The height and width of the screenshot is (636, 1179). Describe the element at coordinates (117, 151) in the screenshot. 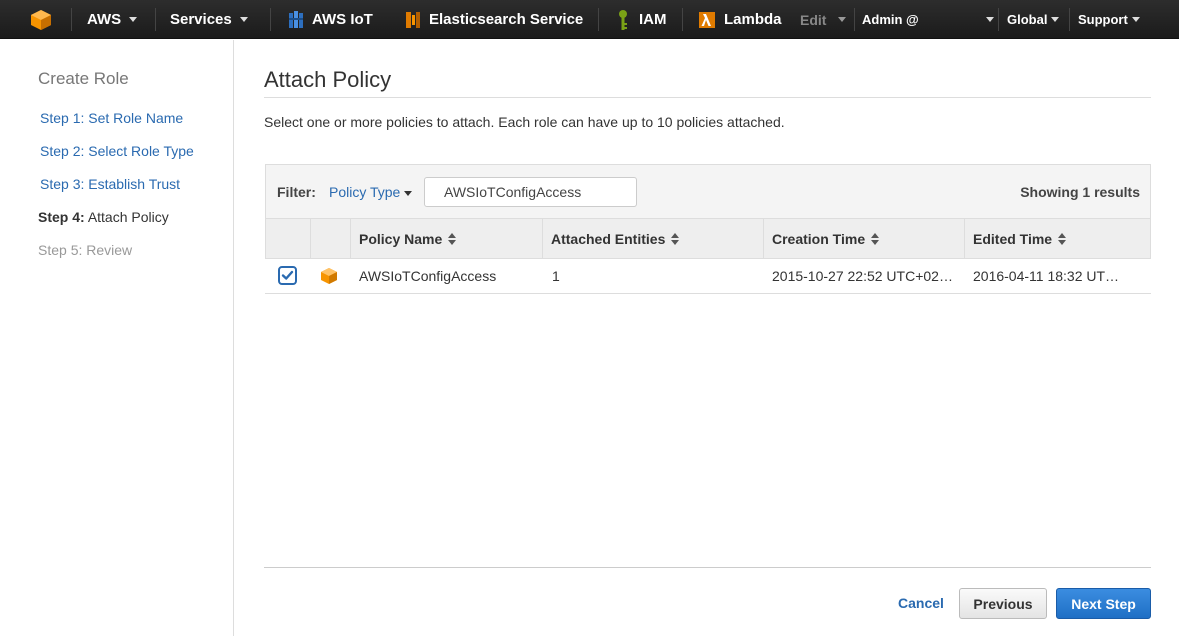

I see `step-select-role-type-link: Step 2: Select Role Type` at that location.